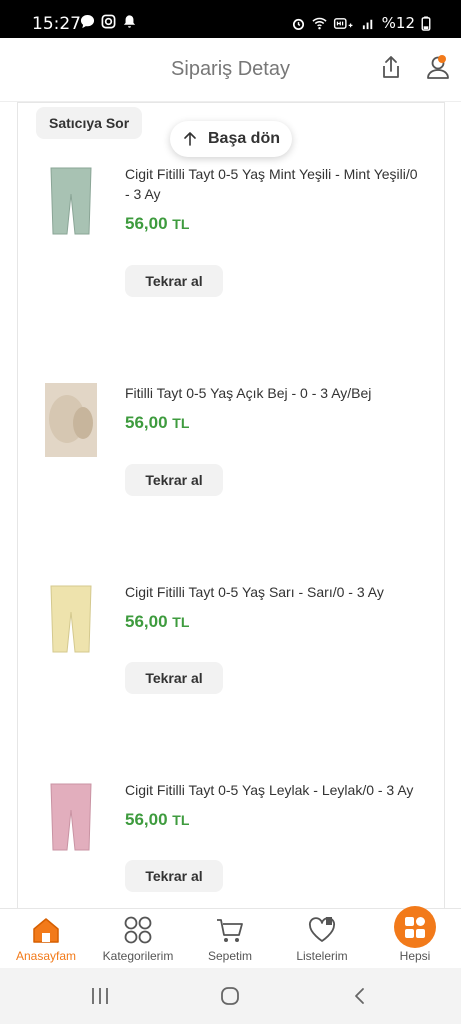 The width and height of the screenshot is (461, 1024). Describe the element at coordinates (361, 23) in the screenshot. I see `status-system-icons: %12` at that location.